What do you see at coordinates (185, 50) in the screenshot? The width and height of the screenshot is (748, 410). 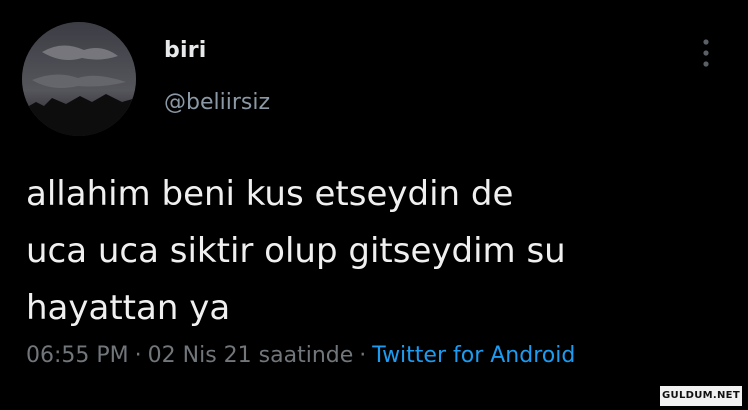 I see `display-name: biri` at bounding box center [185, 50].